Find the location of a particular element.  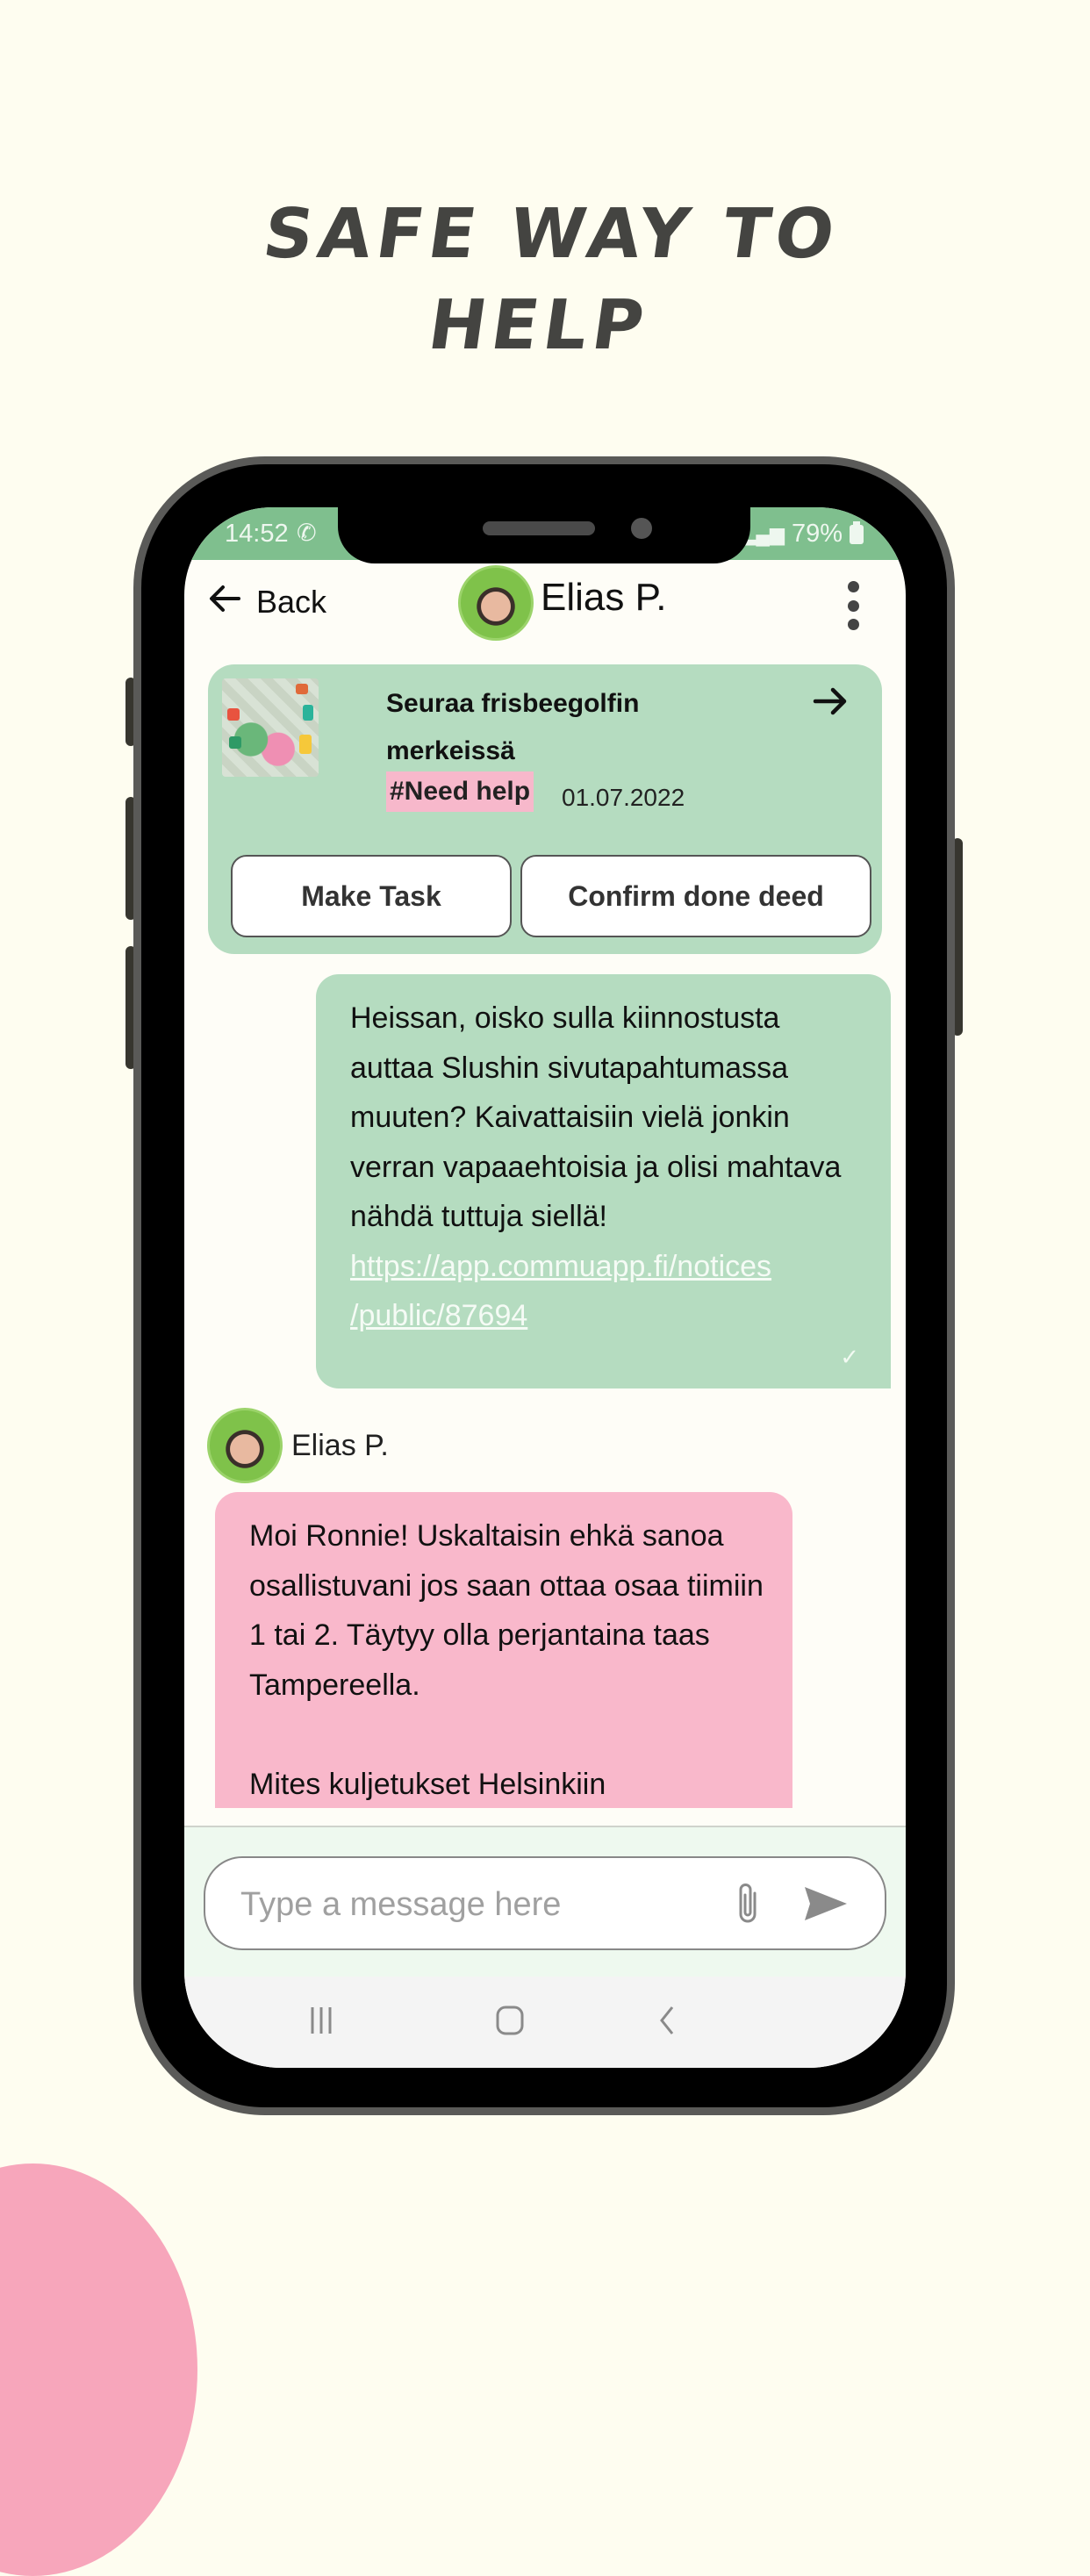

promo-headline: SAFE WAY TO HELP is located at coordinates (545, 280).